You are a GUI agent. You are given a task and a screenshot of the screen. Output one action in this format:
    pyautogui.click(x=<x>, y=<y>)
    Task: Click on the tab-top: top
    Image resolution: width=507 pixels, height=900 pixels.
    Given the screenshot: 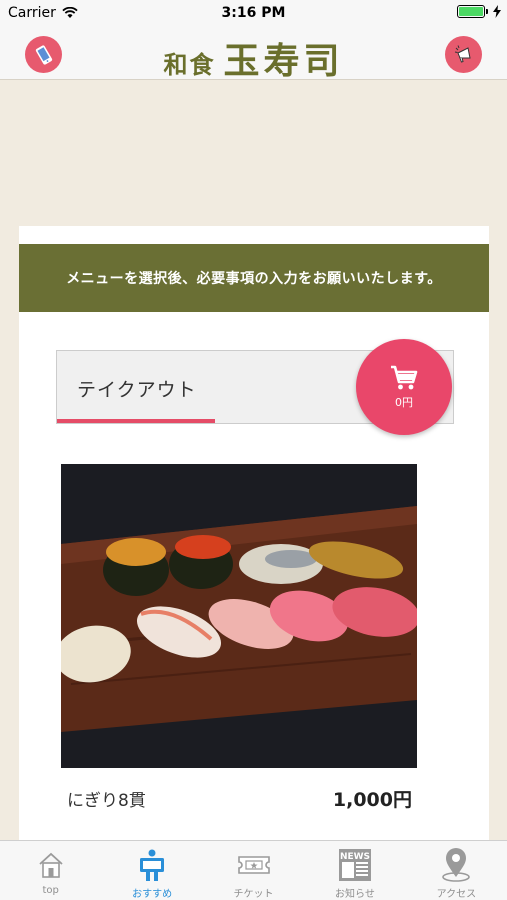 What is the action you would take?
    pyautogui.click(x=50, y=870)
    